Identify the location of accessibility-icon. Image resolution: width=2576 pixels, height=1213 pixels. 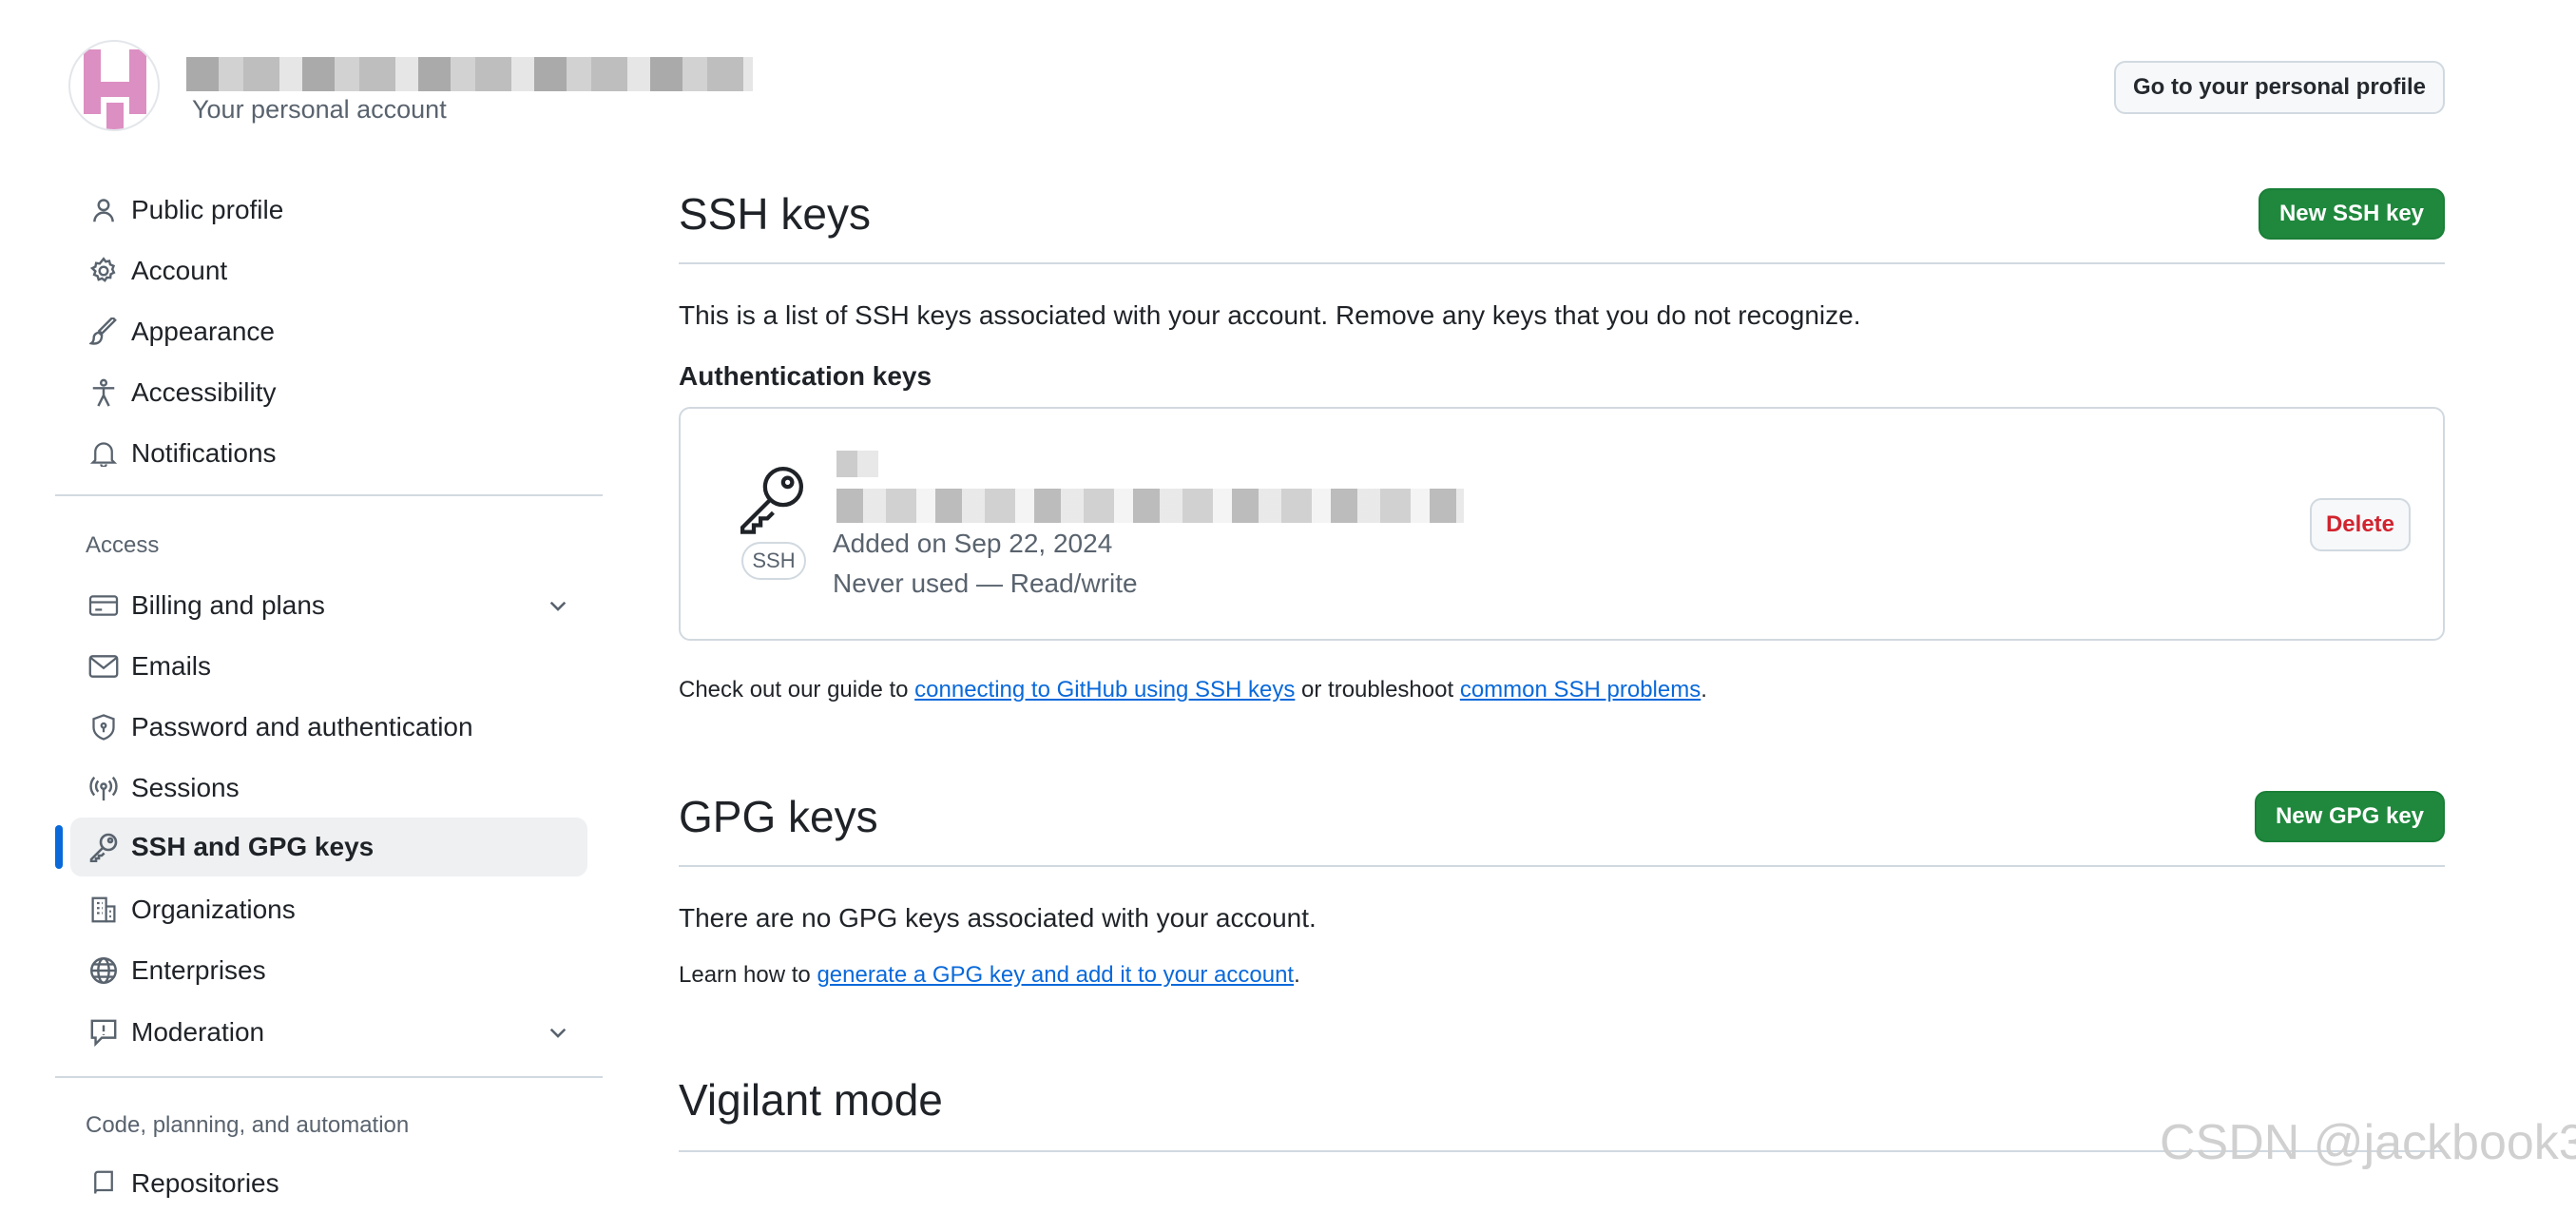
(104, 393).